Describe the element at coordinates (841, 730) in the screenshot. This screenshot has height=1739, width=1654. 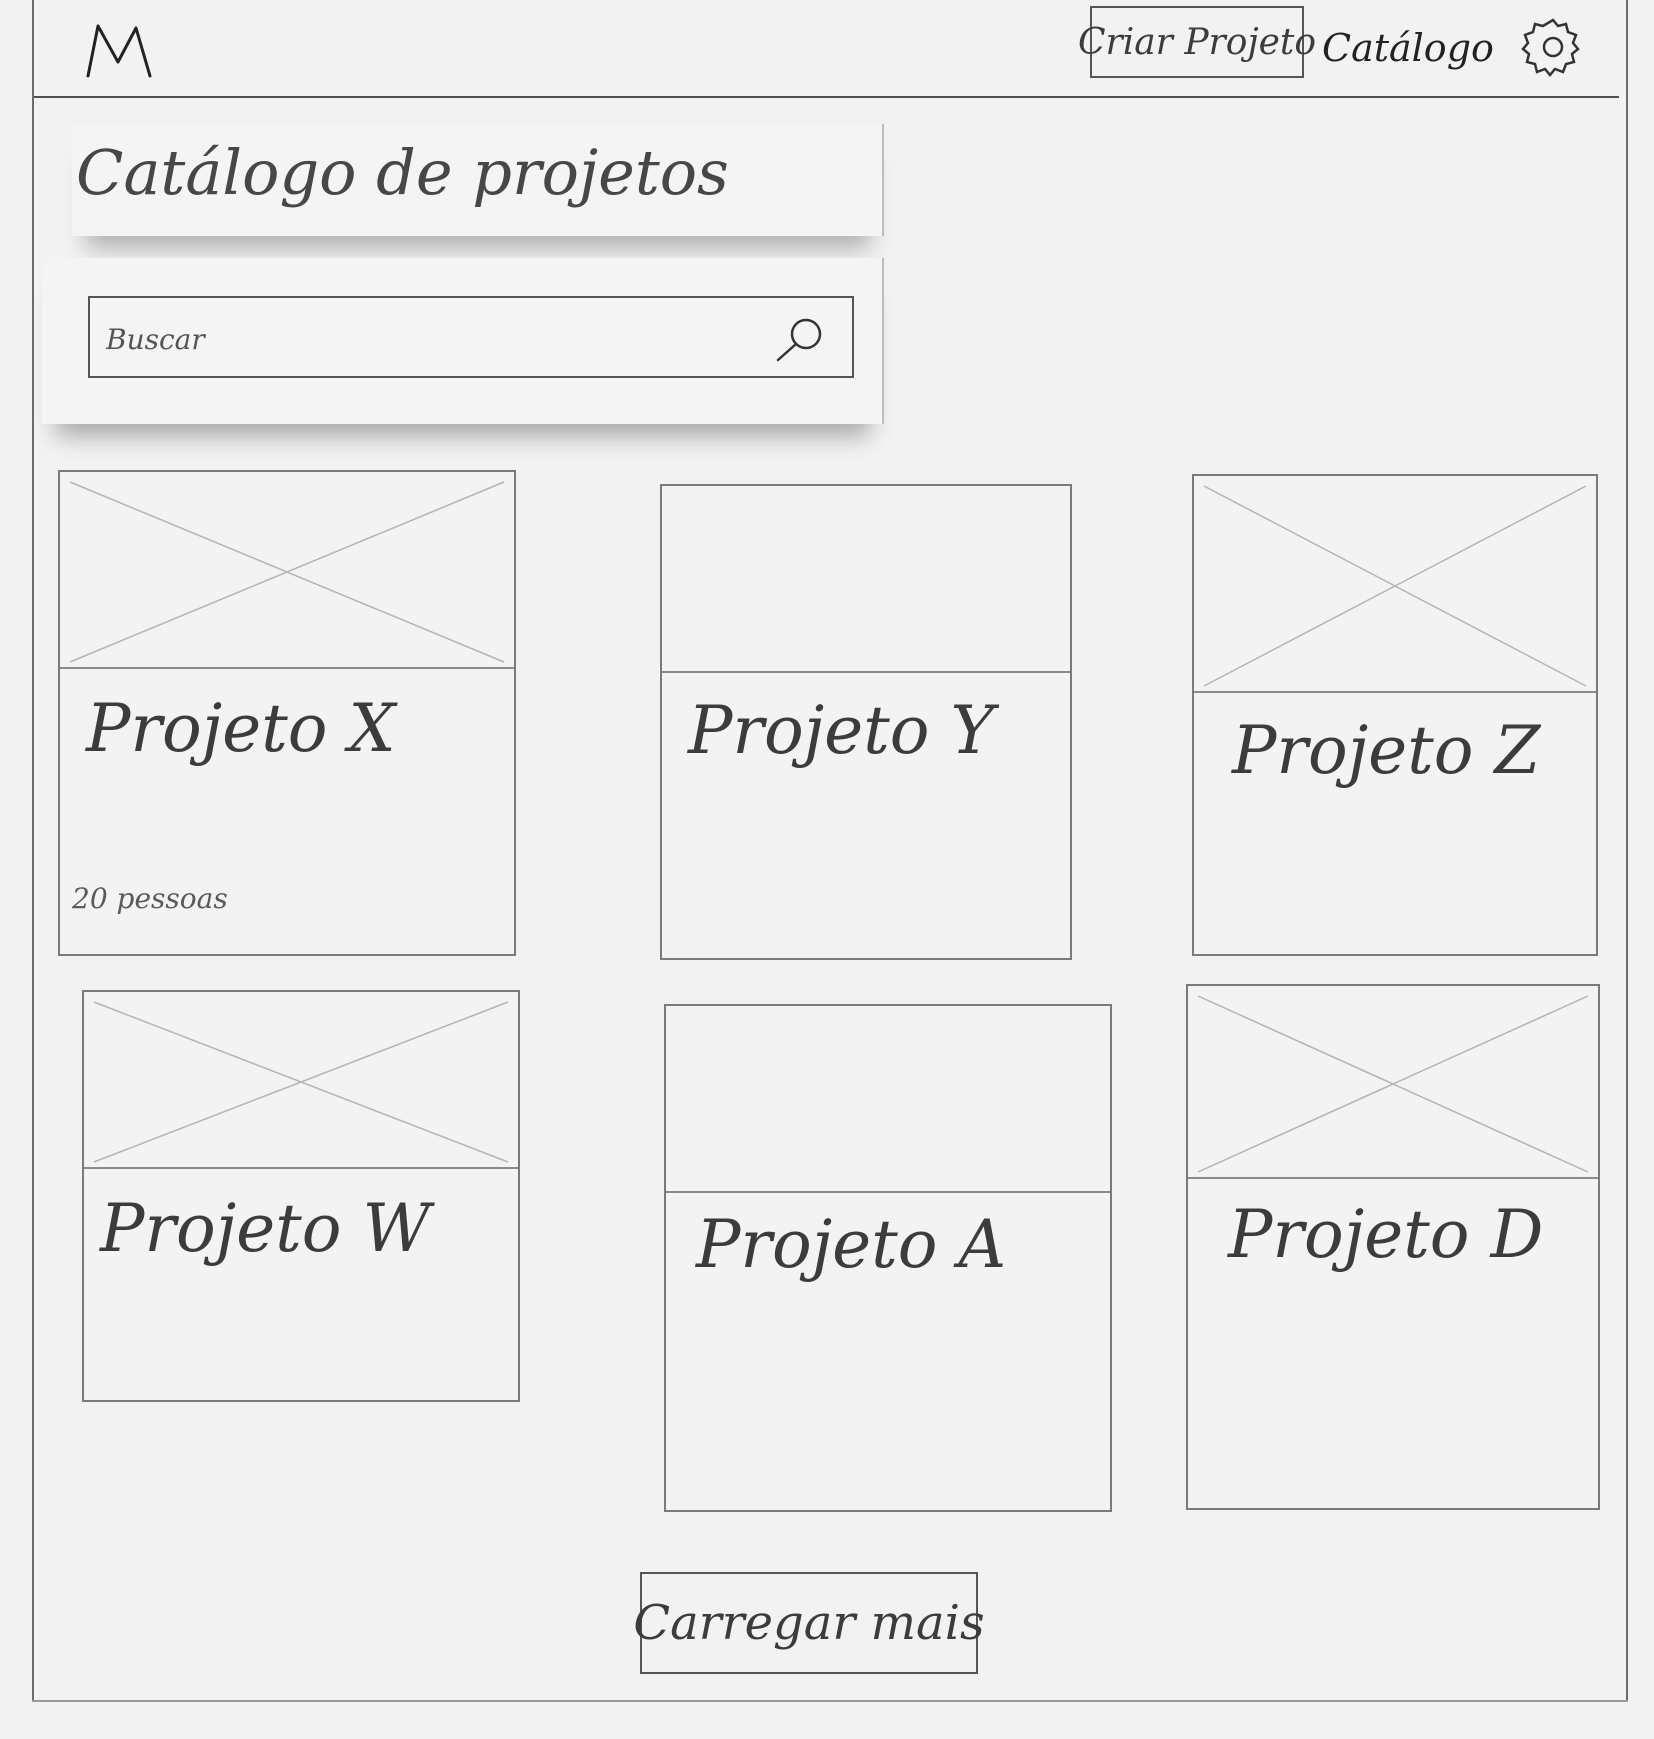
I see `project-title: Projeto Y` at that location.